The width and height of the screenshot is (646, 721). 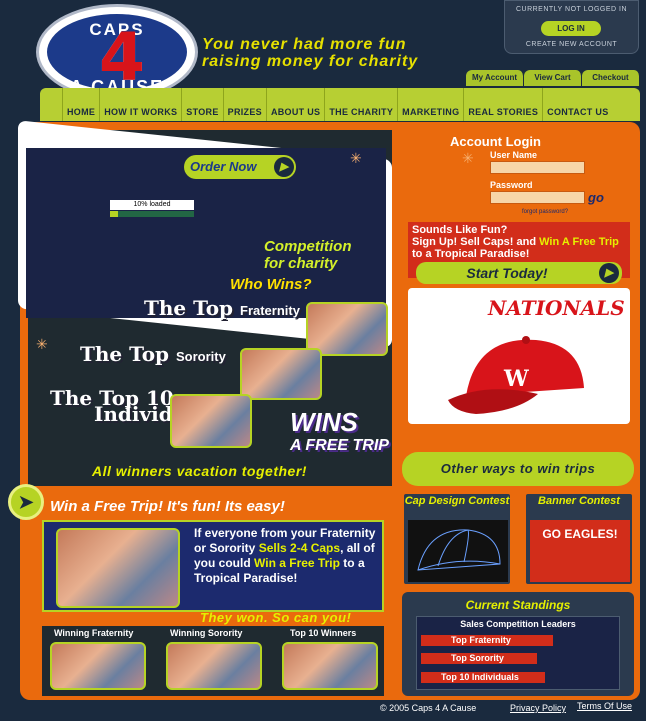 I want to click on standings-title: Current Standings, so click(x=518, y=605).